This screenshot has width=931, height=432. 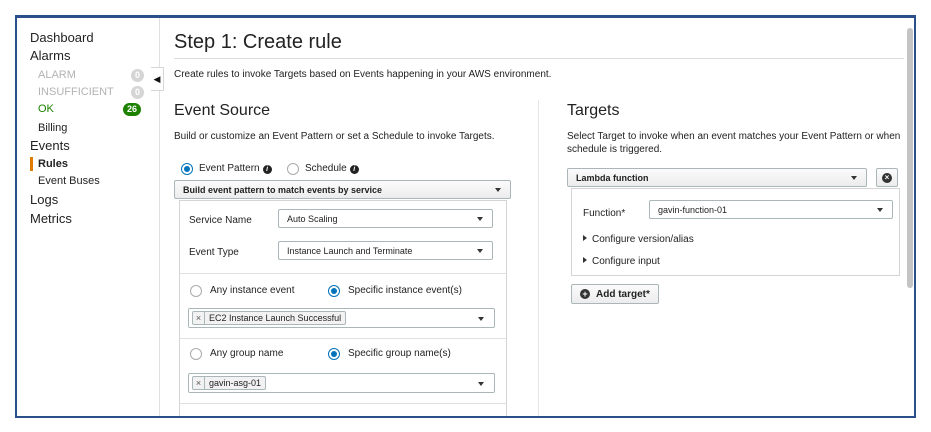 What do you see at coordinates (50, 55) in the screenshot?
I see `sidebar-item-alarms: Alarms` at bounding box center [50, 55].